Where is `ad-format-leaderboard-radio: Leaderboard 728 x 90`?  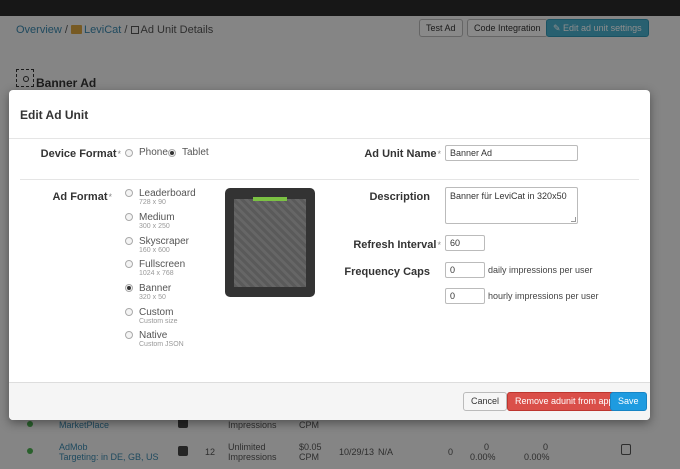
ad-format-leaderboard-radio: Leaderboard 728 x 90 is located at coordinates (160, 197).